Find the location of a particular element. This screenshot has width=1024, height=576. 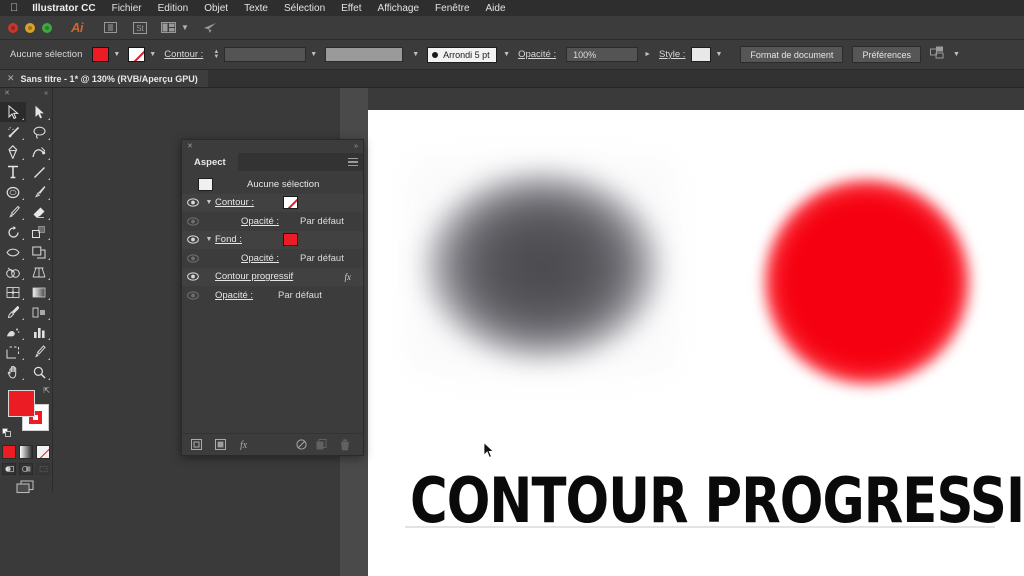

draw-inside-button is located at coordinates (43, 469).